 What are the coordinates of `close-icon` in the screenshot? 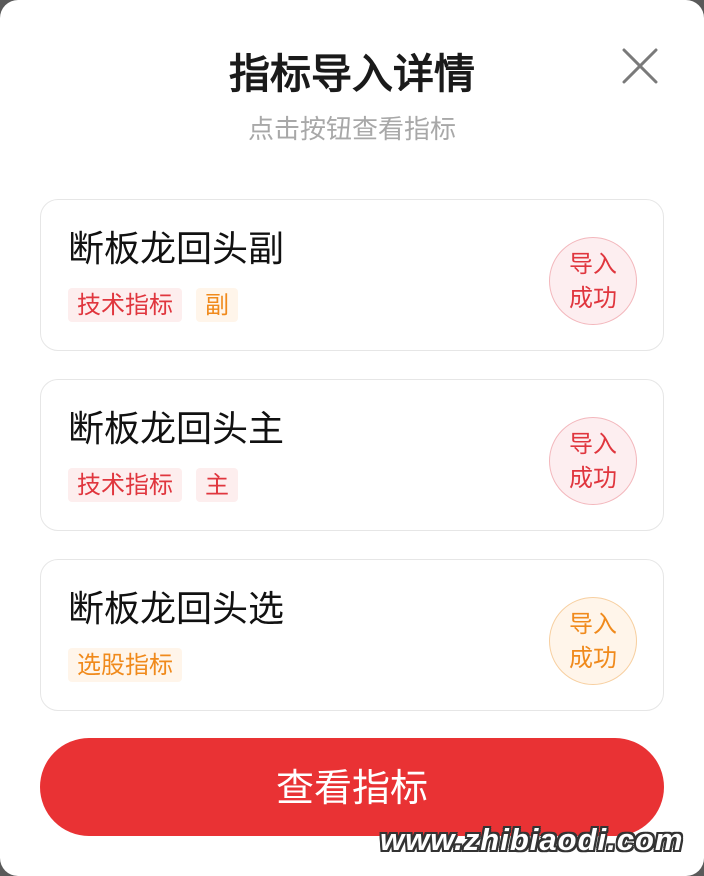 It's located at (640, 66).